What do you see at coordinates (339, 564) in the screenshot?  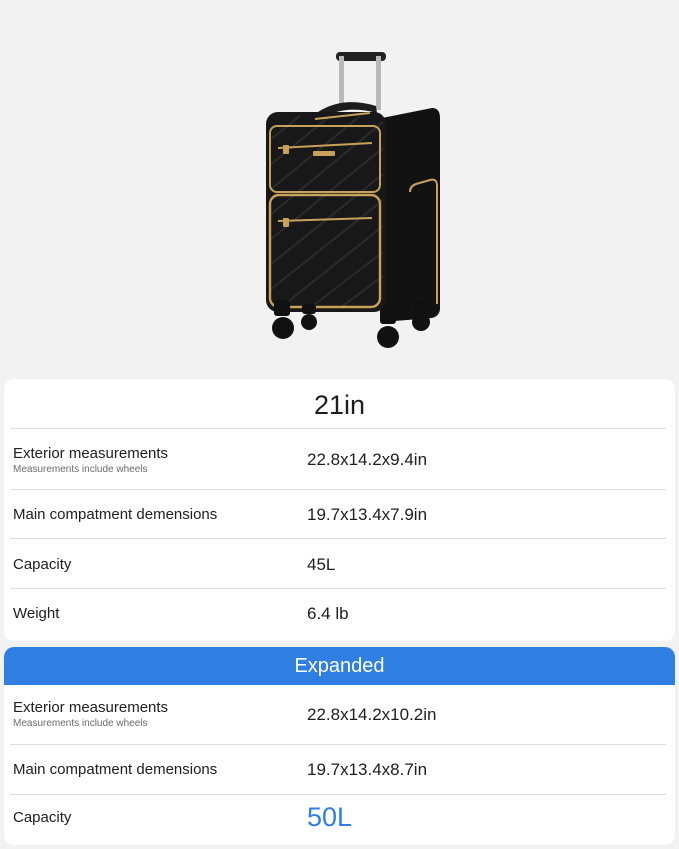 I see `spec-row-capacity: Capacity 45L` at bounding box center [339, 564].